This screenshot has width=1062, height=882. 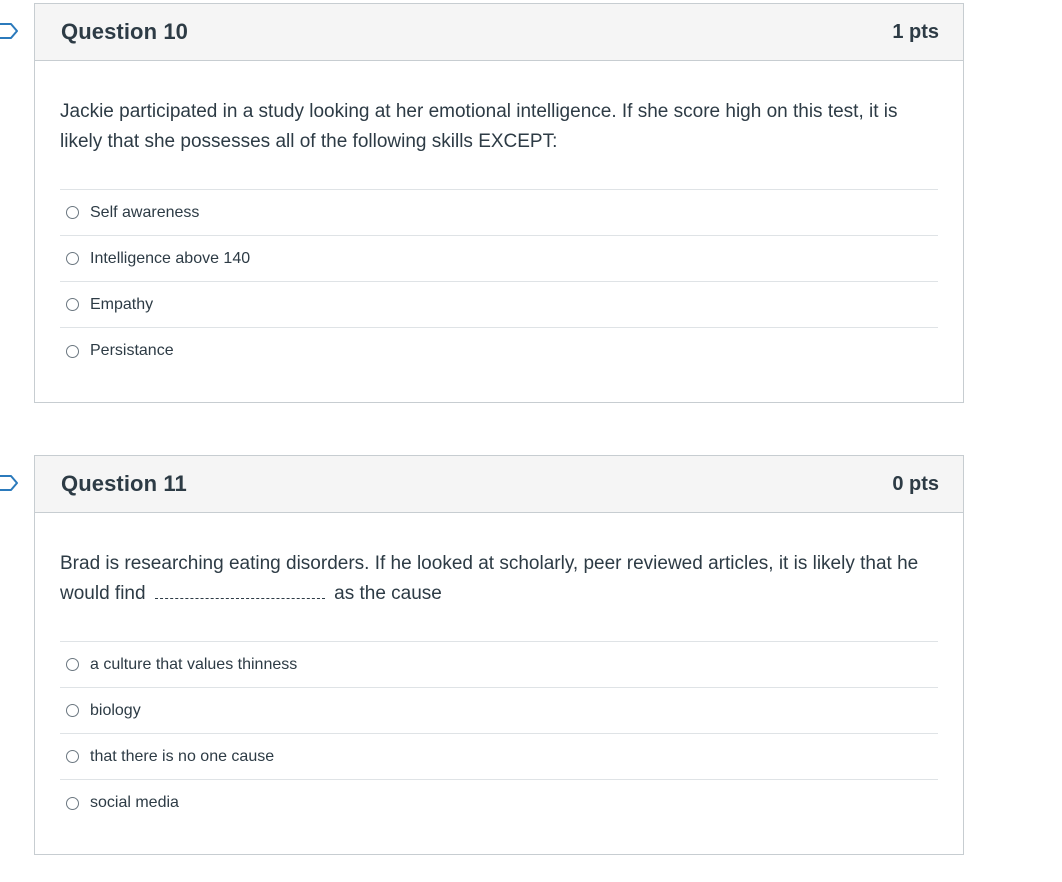 What do you see at coordinates (499, 484) in the screenshot?
I see `question-header: Question 11 0 pts` at bounding box center [499, 484].